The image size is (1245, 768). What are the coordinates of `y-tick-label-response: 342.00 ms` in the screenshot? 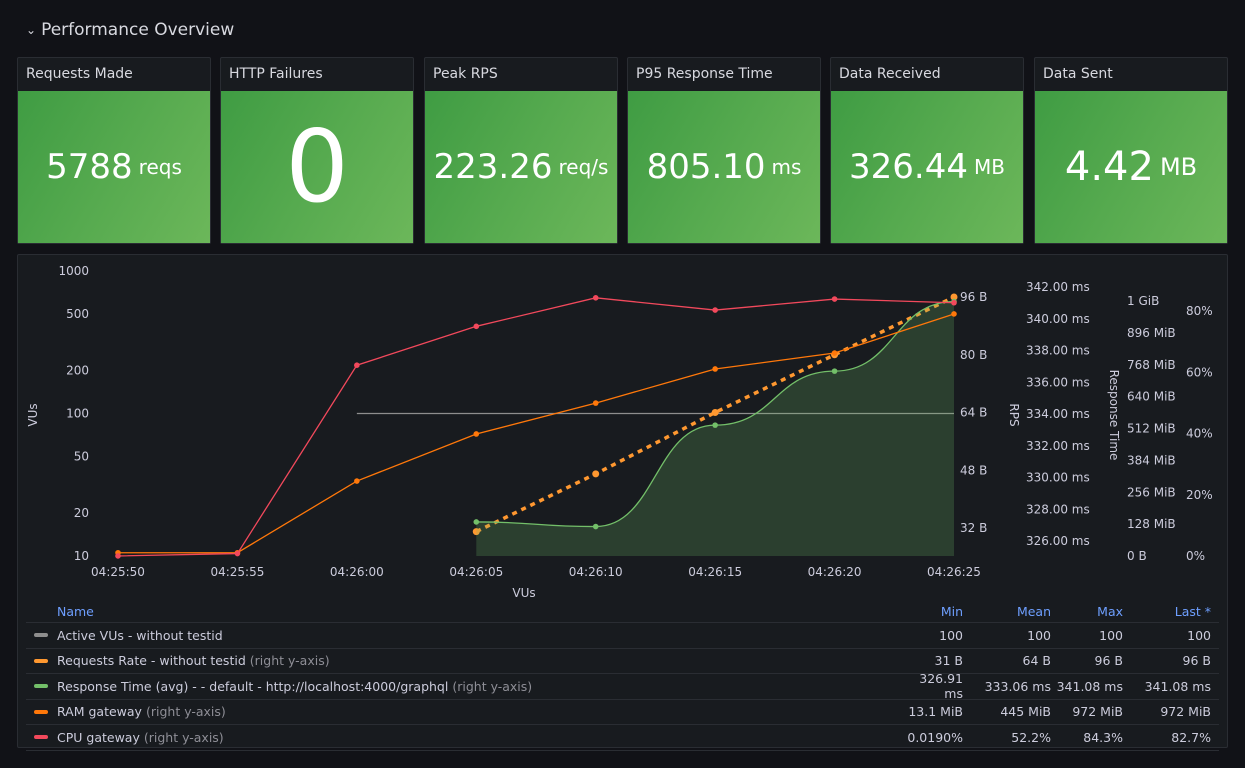 It's located at (1058, 287).